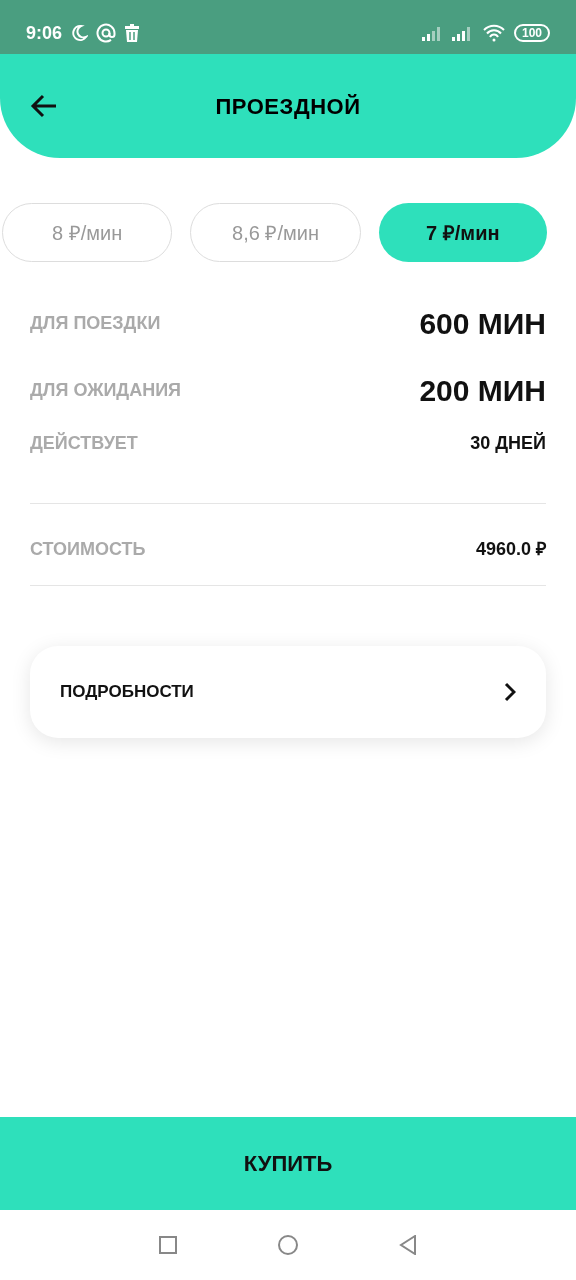  I want to click on detail-label: СТОИМОСТЬ, so click(88, 549).